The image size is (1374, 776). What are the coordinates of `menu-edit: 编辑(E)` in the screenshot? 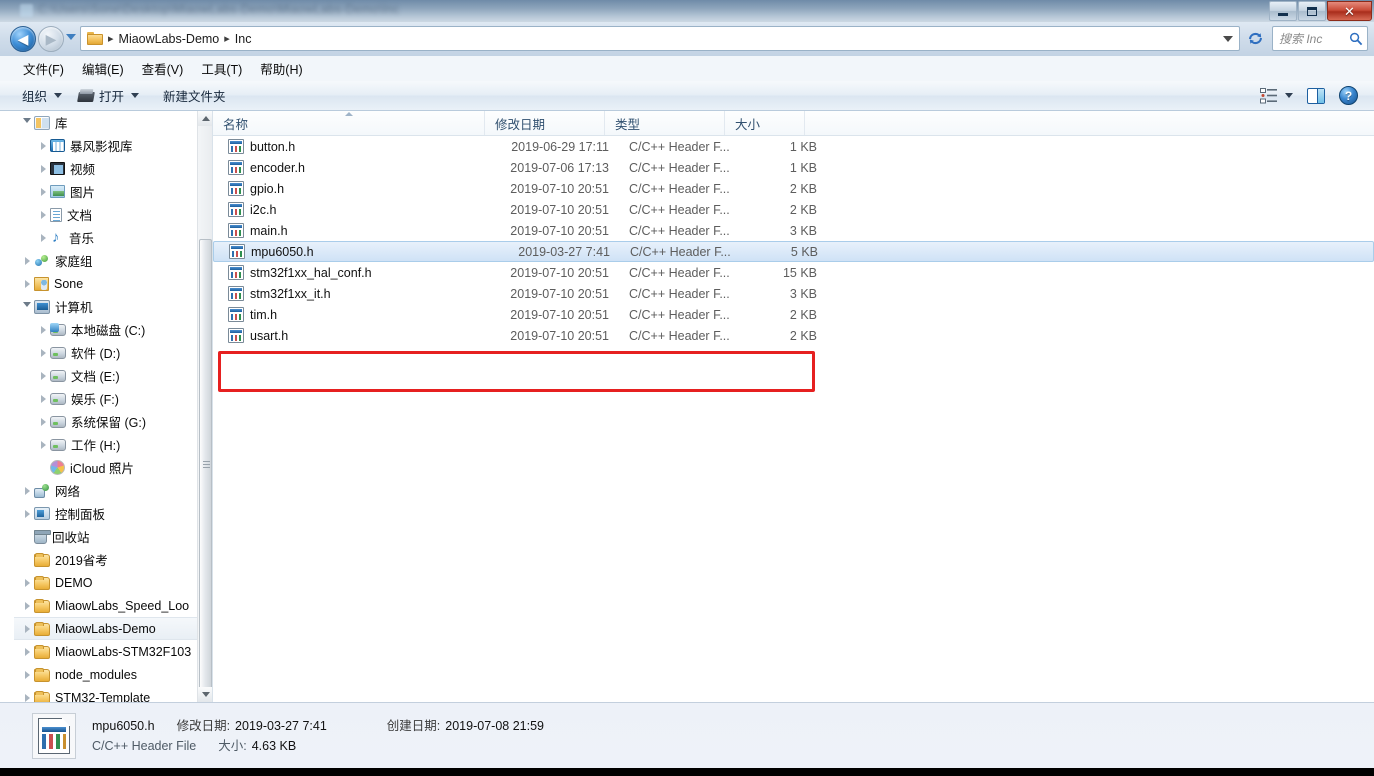 It's located at (103, 68).